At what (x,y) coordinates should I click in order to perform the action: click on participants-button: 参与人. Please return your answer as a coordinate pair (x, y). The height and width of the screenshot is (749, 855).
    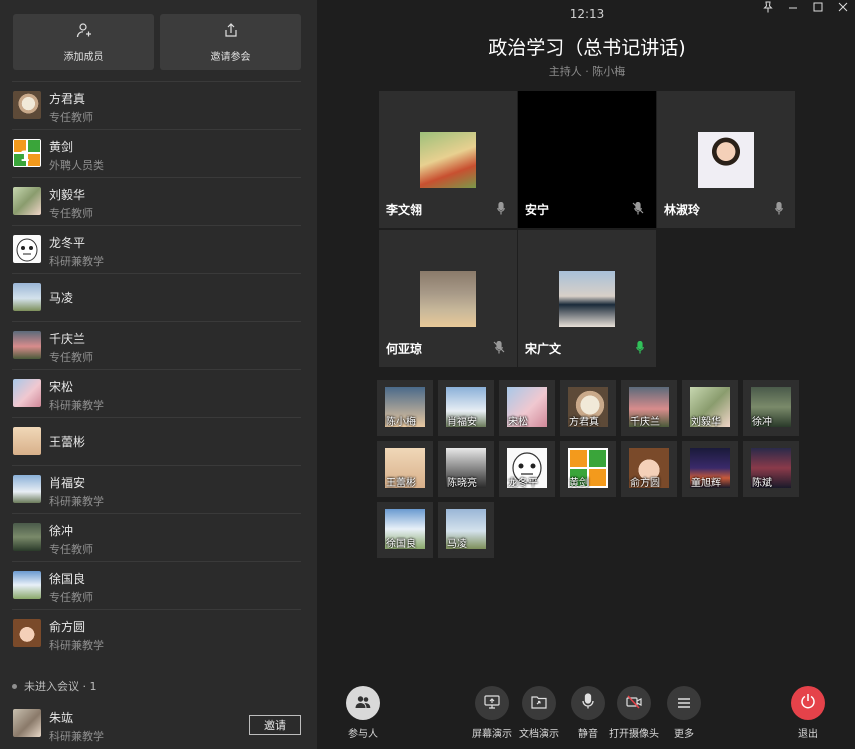
    Looking at the image, I should click on (363, 713).